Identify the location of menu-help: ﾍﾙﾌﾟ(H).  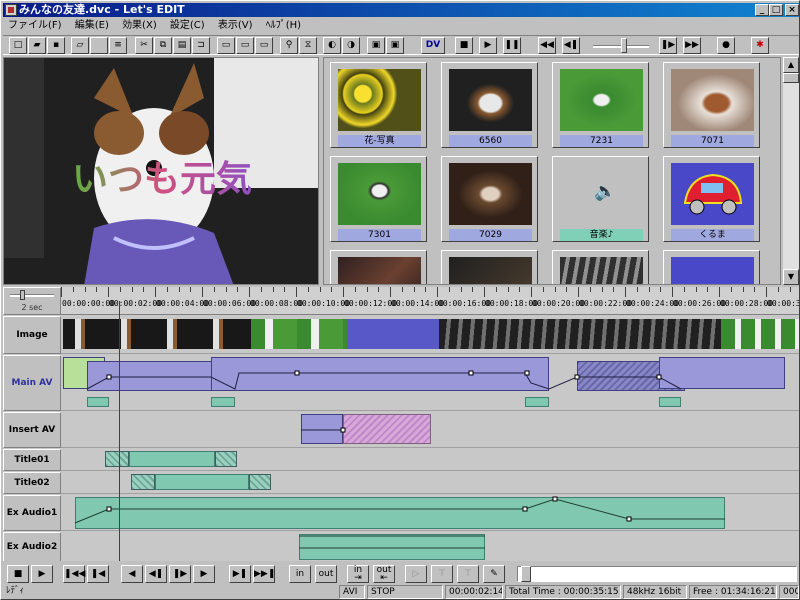
(283, 26).